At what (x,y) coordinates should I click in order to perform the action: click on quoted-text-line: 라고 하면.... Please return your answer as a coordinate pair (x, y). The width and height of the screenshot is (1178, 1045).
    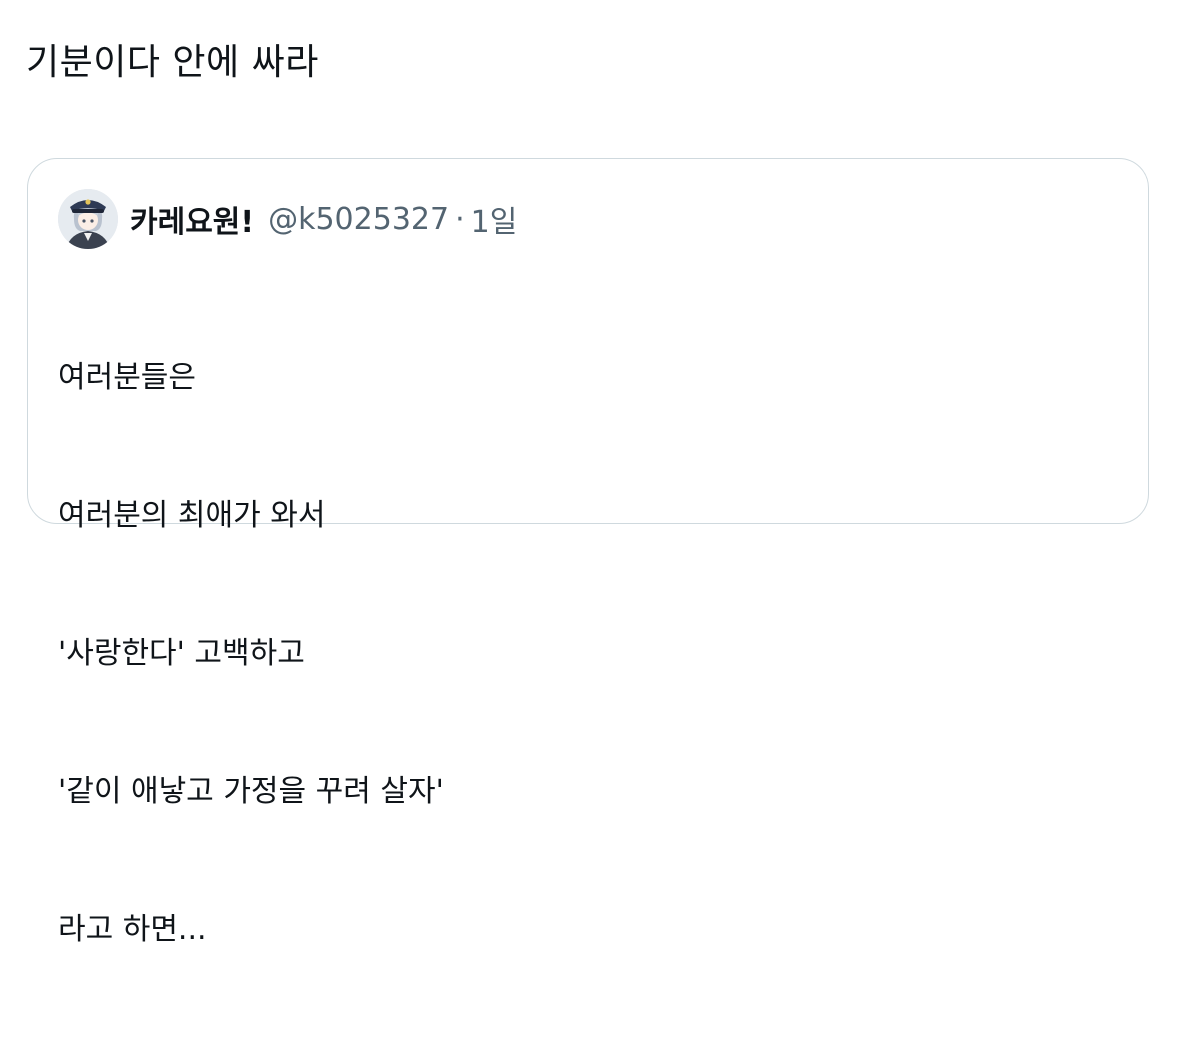
    Looking at the image, I should click on (132, 929).